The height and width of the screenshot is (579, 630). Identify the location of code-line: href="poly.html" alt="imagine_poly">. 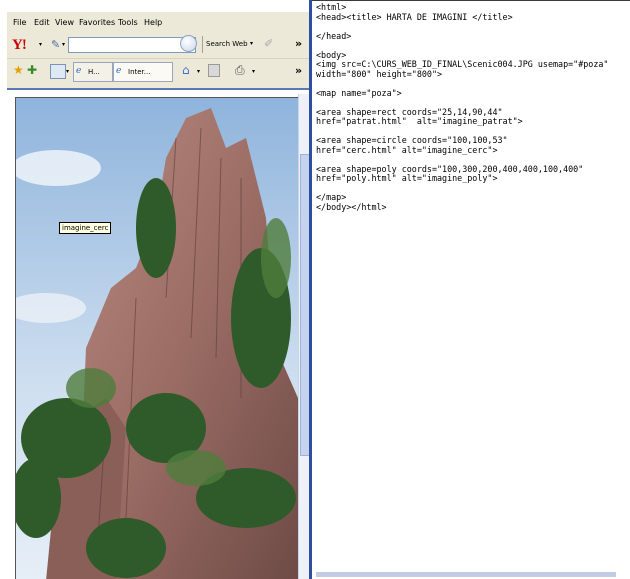
(407, 178).